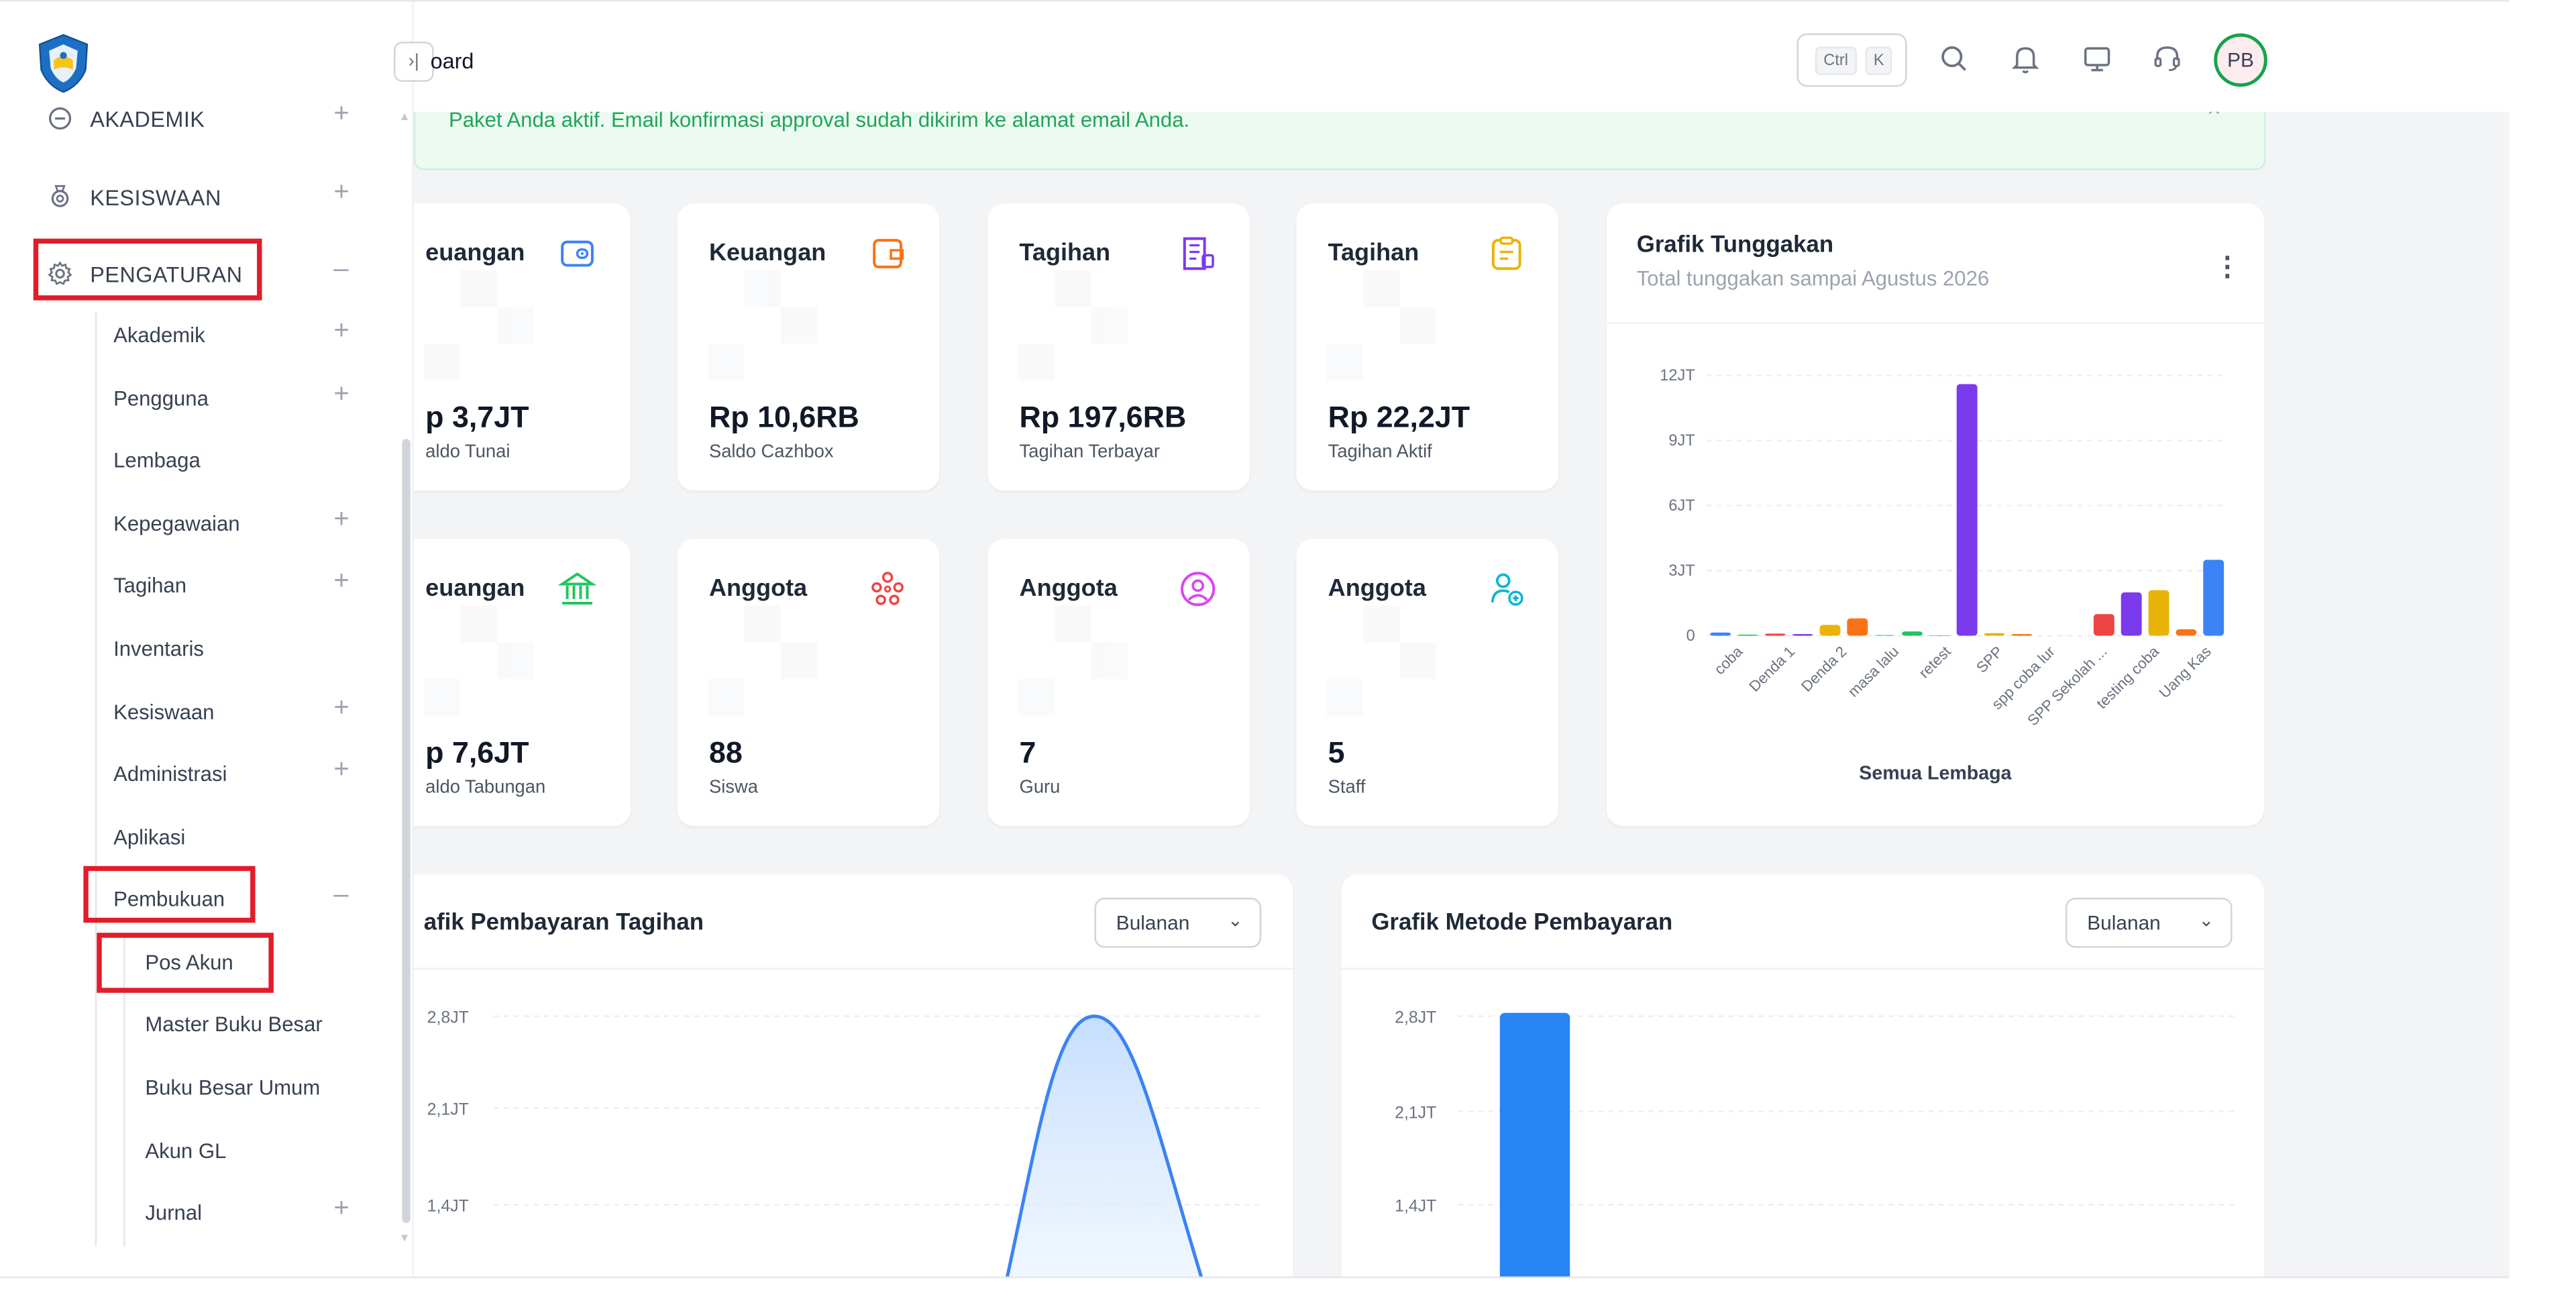 This screenshot has height=1309, width=2576. What do you see at coordinates (2025, 58) in the screenshot?
I see `bell-icon` at bounding box center [2025, 58].